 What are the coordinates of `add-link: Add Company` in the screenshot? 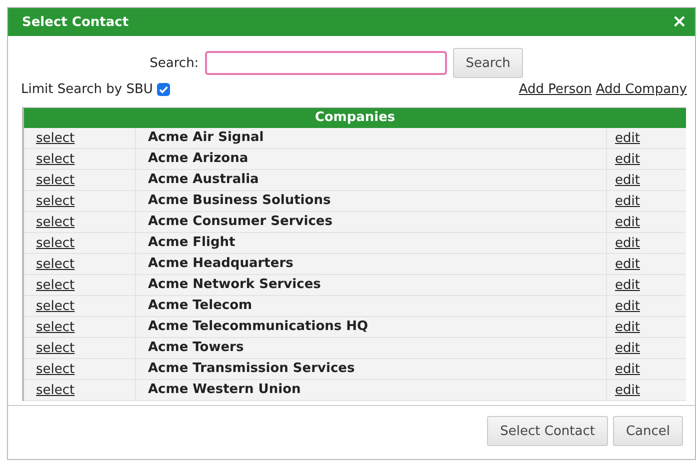 It's located at (641, 89).